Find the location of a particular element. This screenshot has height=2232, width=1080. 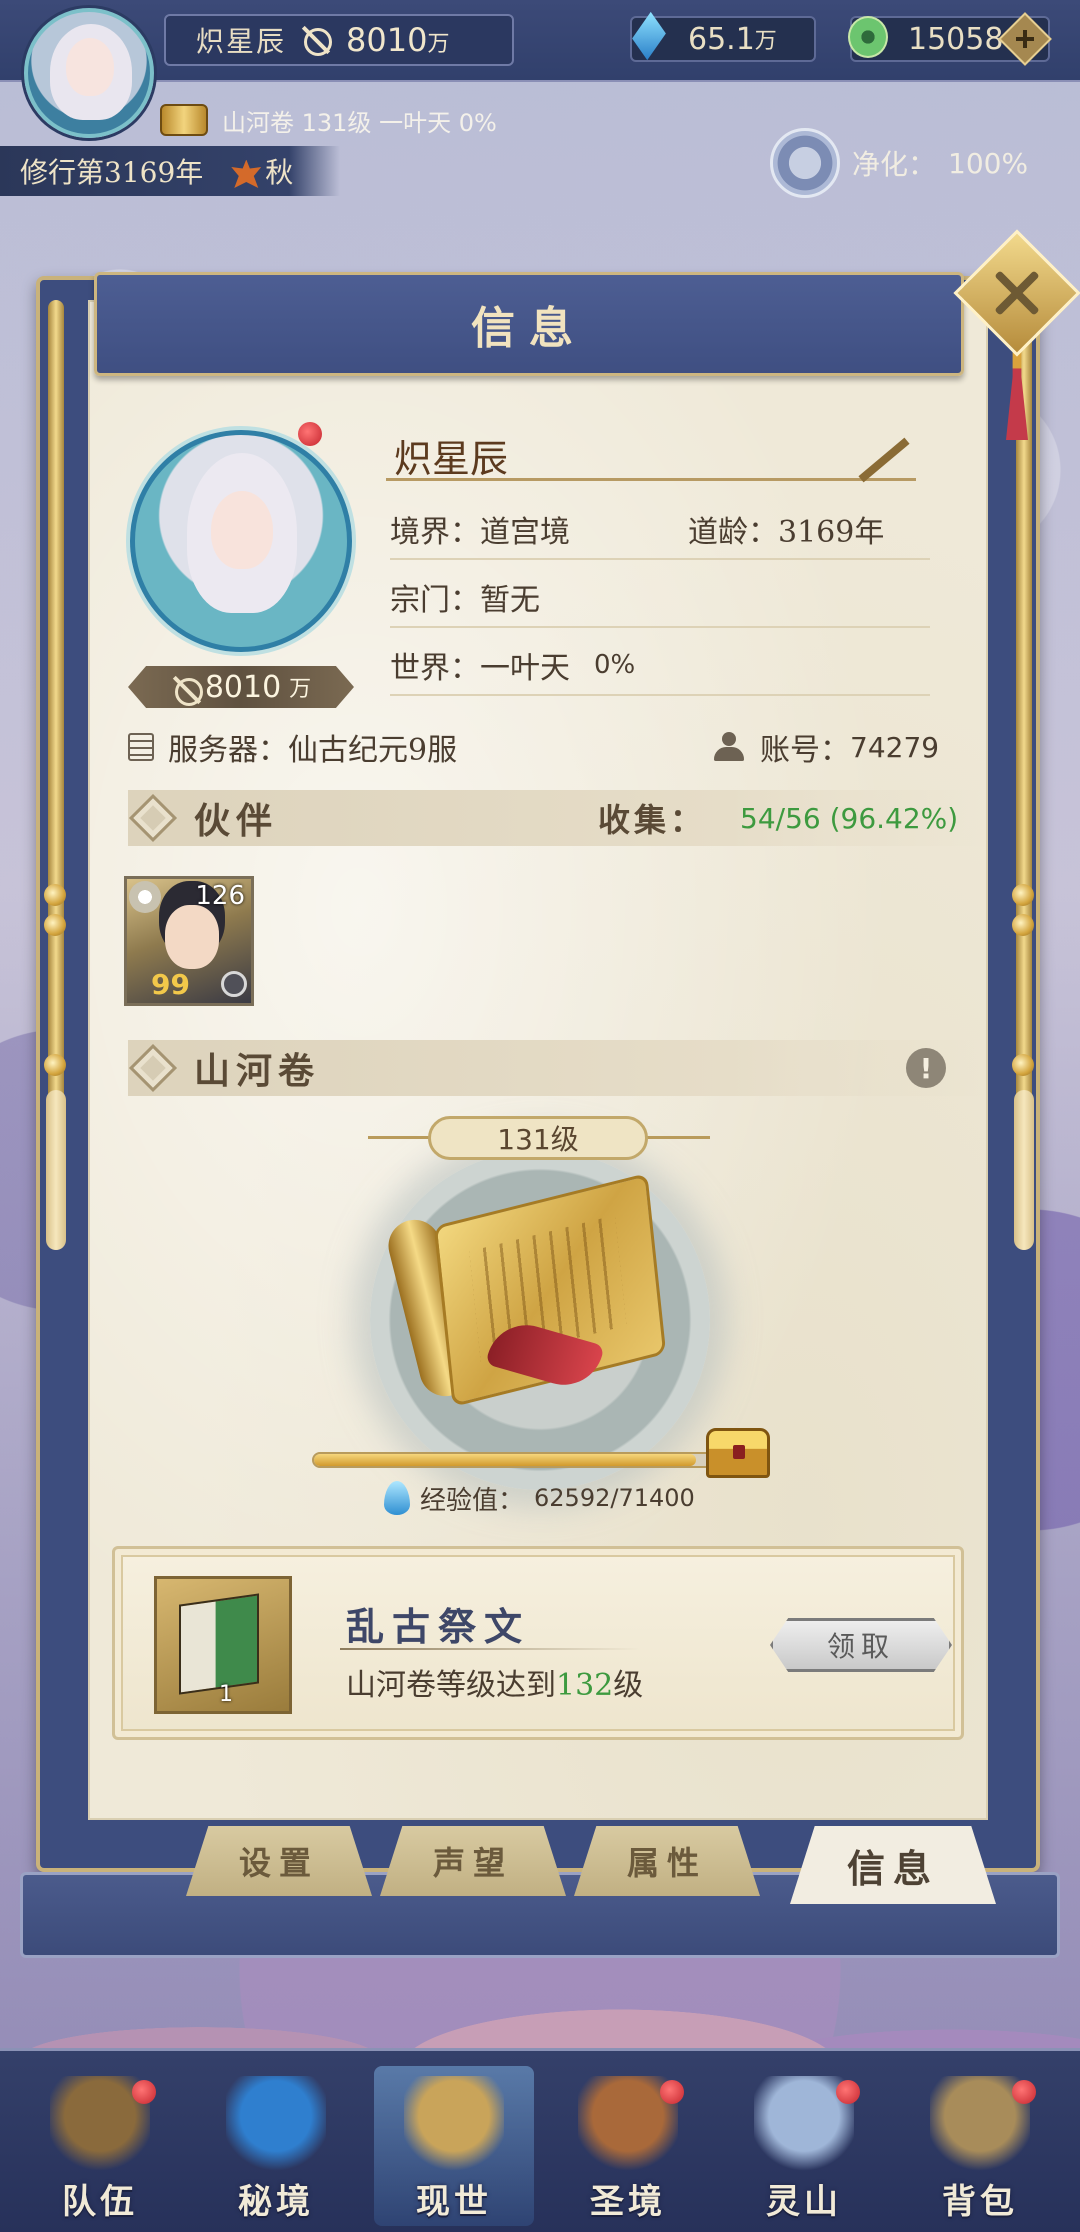

server-account-row: 服务器： 仙古纪元9服 账号： 74279 is located at coordinates (548, 747).